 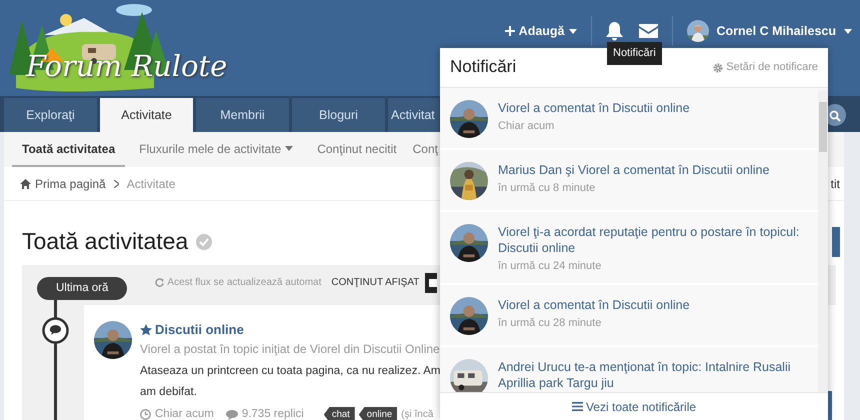 I want to click on user-menu: Cornel C Mihailescu, so click(x=769, y=31).